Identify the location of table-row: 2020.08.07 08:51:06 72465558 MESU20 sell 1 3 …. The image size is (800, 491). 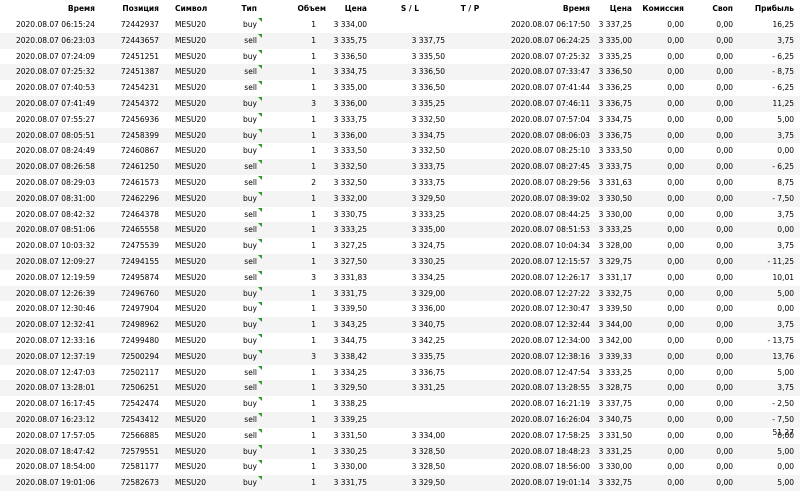
(400, 230).